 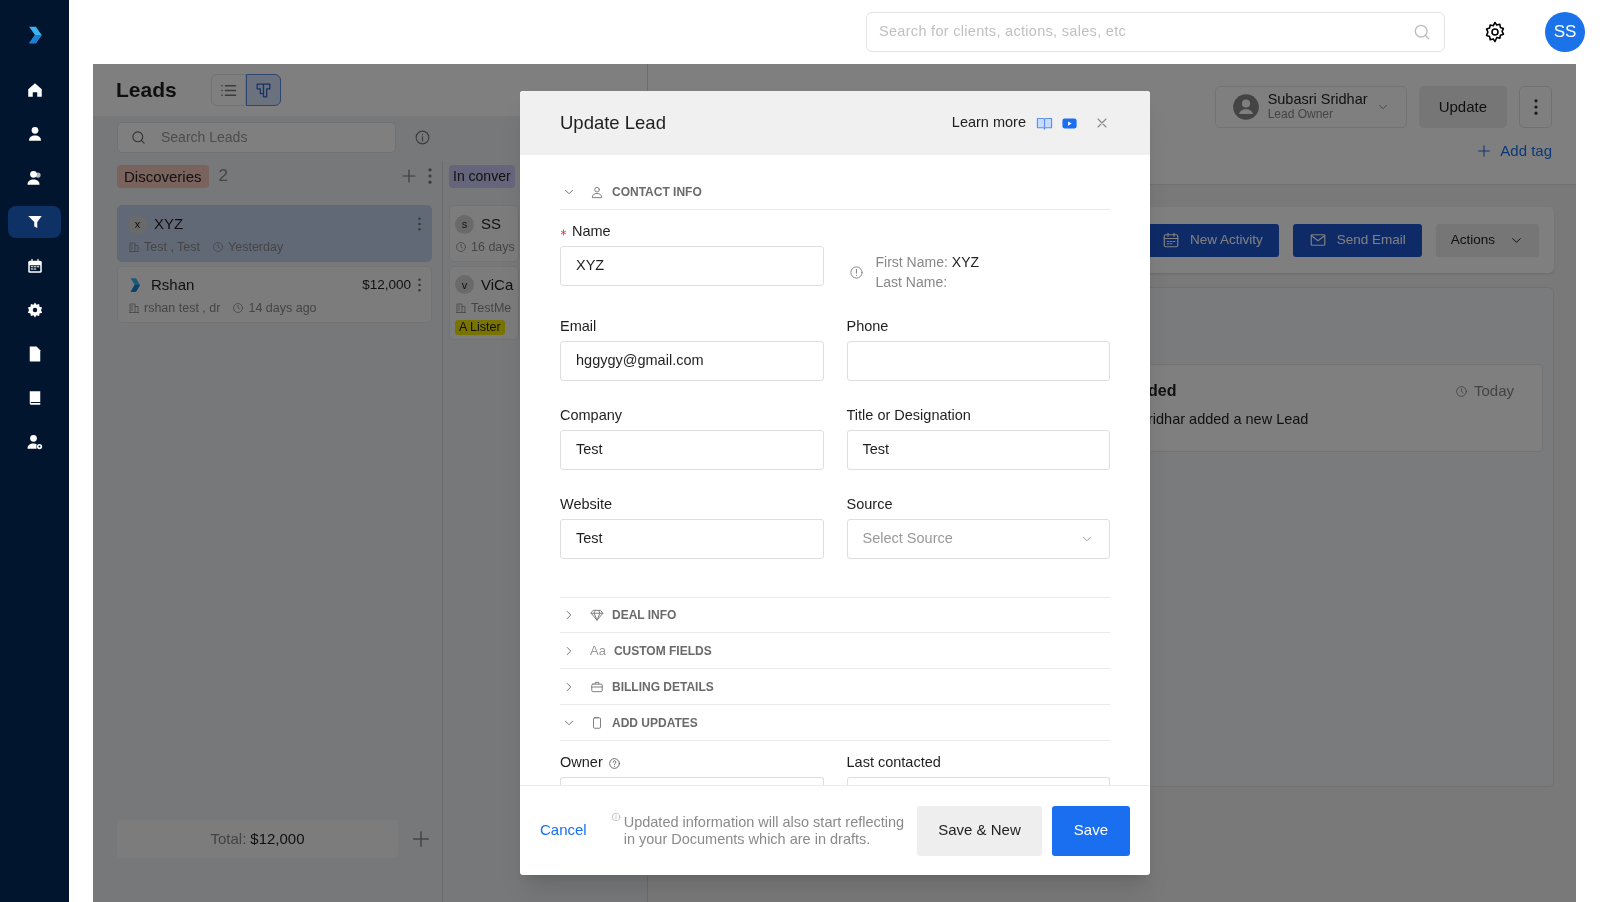 I want to click on total-value: $12,000, so click(x=277, y=838).